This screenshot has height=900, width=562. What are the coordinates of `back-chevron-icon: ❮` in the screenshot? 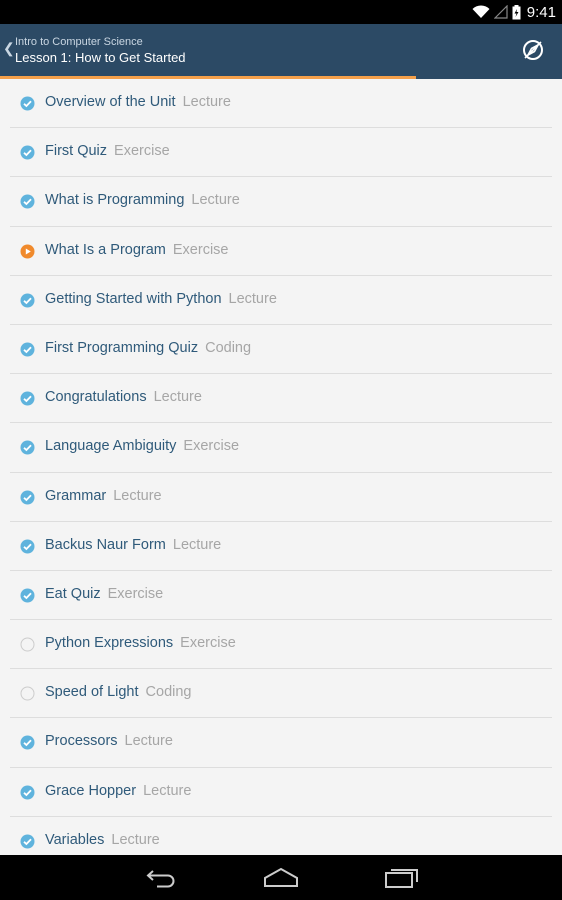 It's located at (9, 49).